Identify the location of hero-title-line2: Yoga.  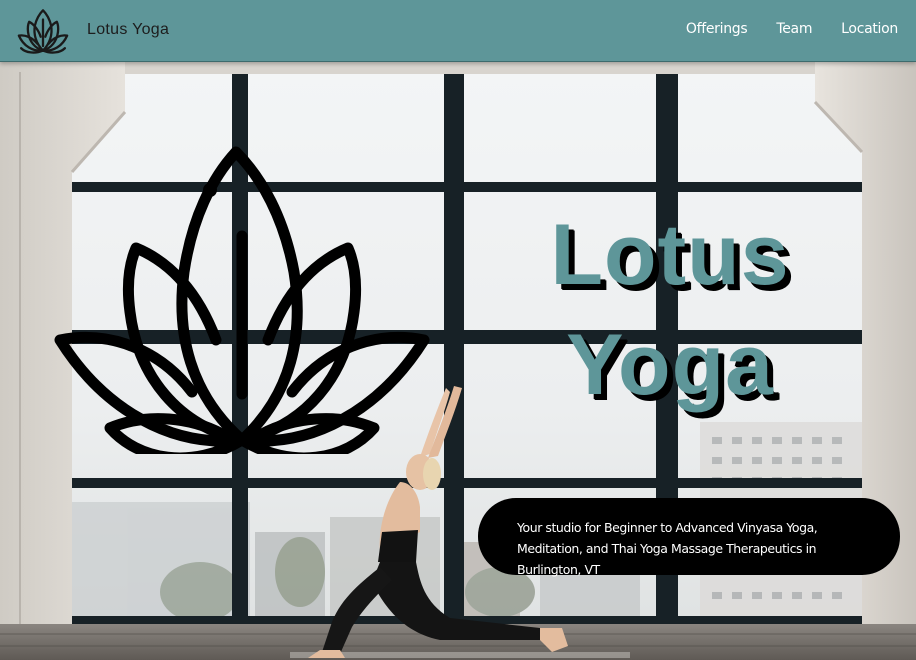
(670, 365).